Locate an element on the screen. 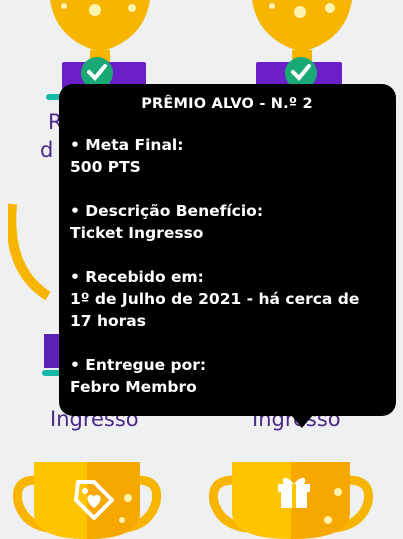 Image resolution: width=403 pixels, height=539 pixels. tooltip-field-label: • Entregue por: is located at coordinates (138, 365).